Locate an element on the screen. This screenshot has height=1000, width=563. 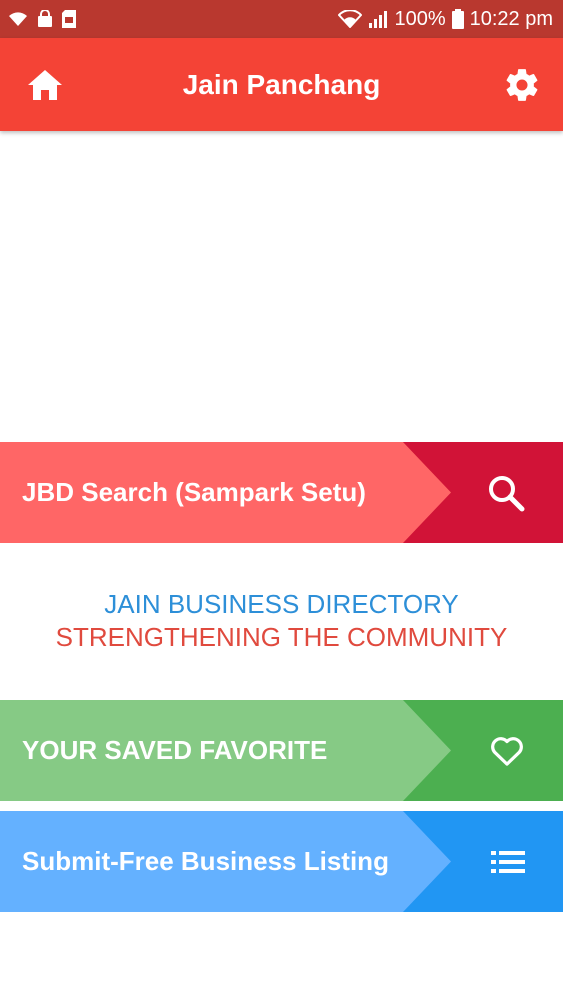
tagline-line2: STRENGTHENING THE COMMUNITY is located at coordinates (281, 637).